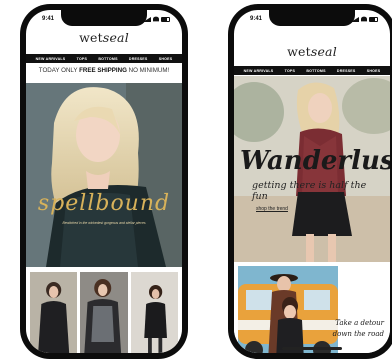  I want to click on promo-road-trip: Take a detour down the road, so click(312, 309).